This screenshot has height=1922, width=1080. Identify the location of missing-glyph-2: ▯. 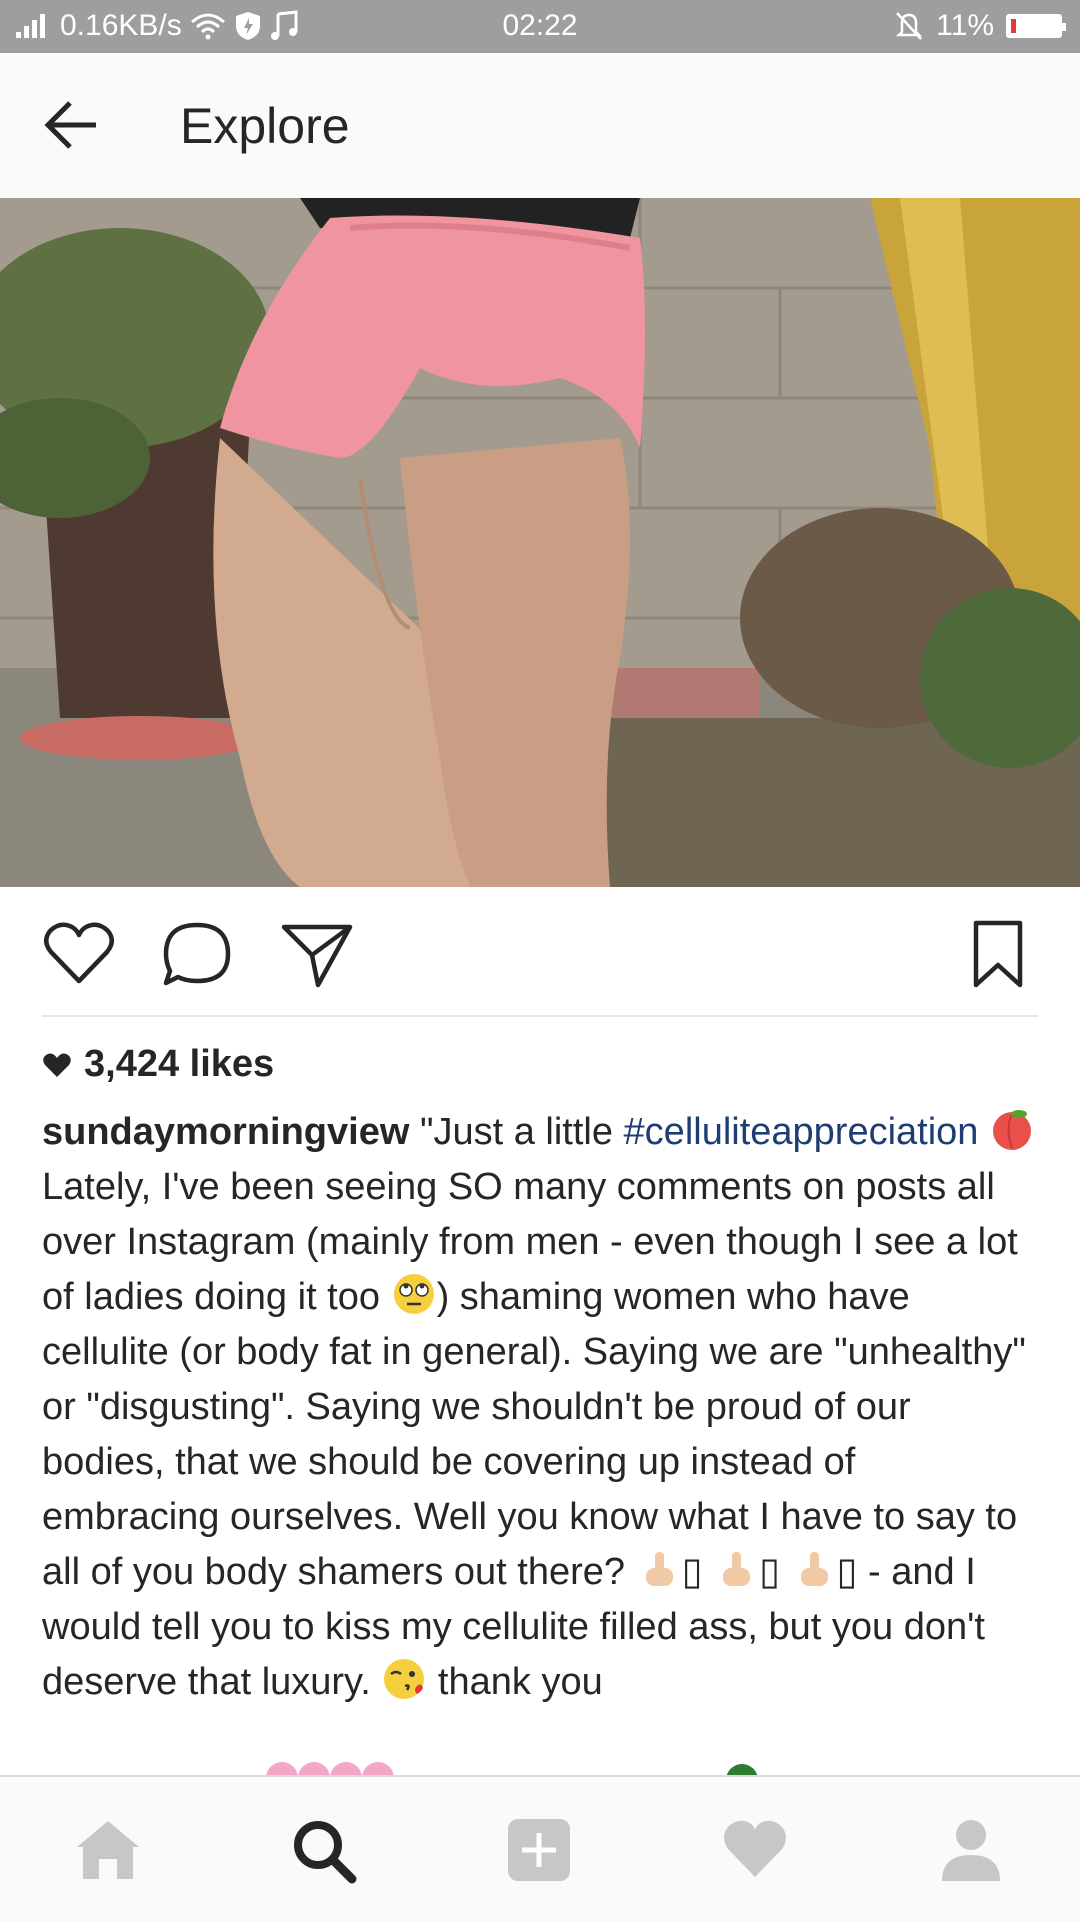
(769, 1572).